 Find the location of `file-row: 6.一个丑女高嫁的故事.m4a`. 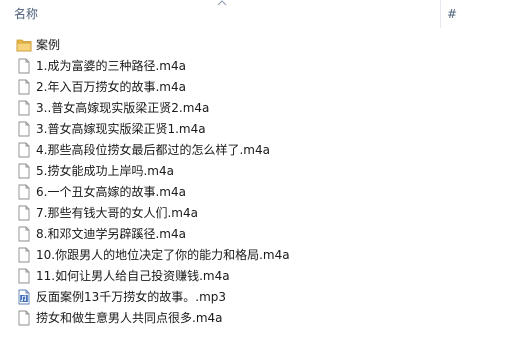

file-row: 6.一个丑女高嫁的故事.m4a is located at coordinates (259, 191).